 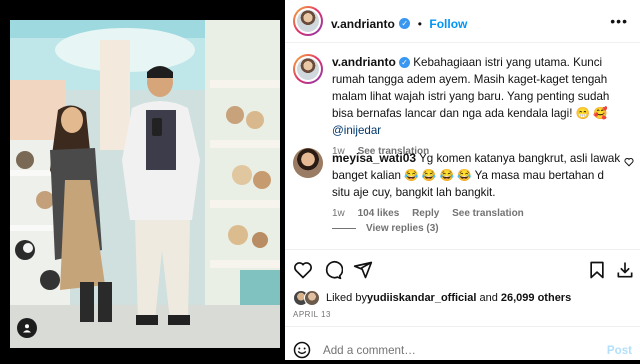 I want to click on likes-prefix: Liked by, so click(x=346, y=298).